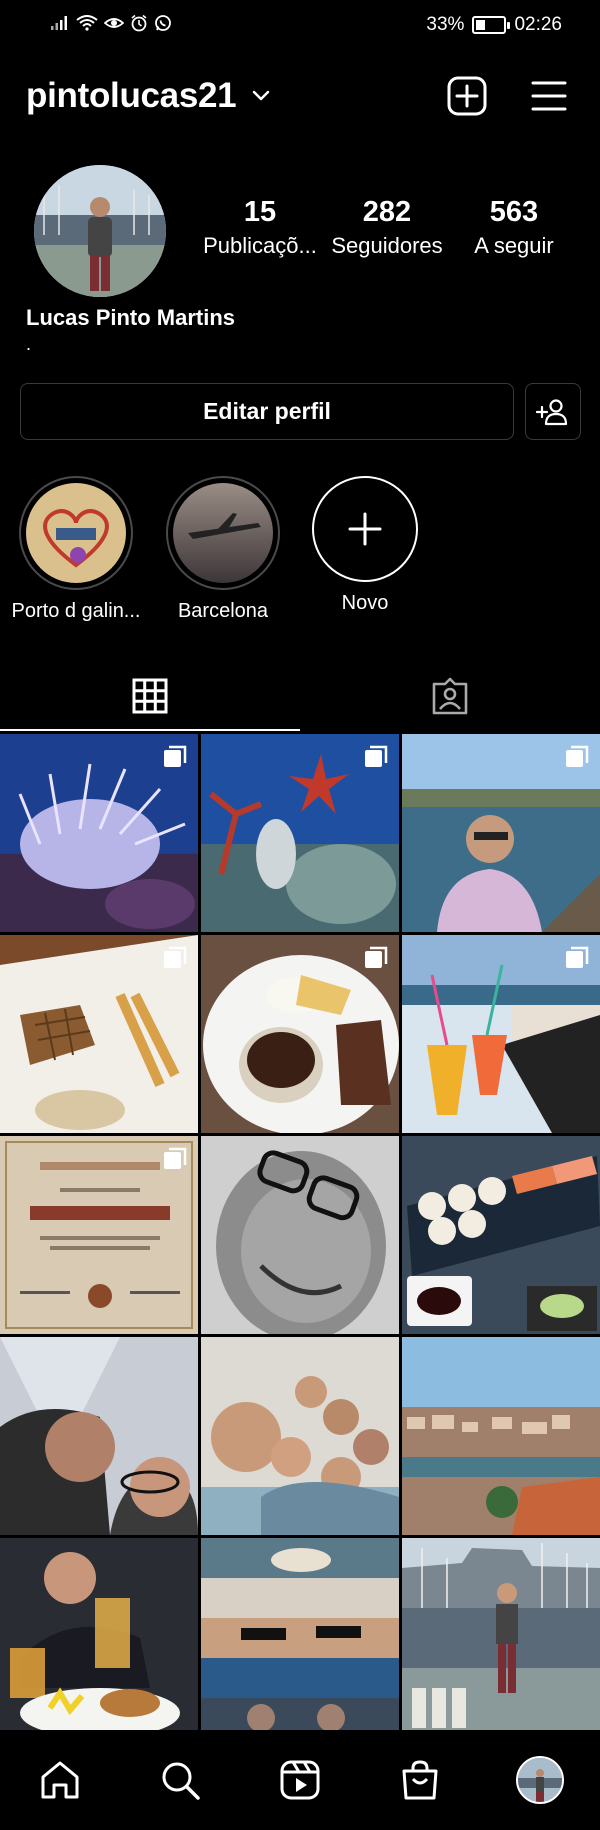 The height and width of the screenshot is (1830, 600). I want to click on nav-search, so click(180, 1780).